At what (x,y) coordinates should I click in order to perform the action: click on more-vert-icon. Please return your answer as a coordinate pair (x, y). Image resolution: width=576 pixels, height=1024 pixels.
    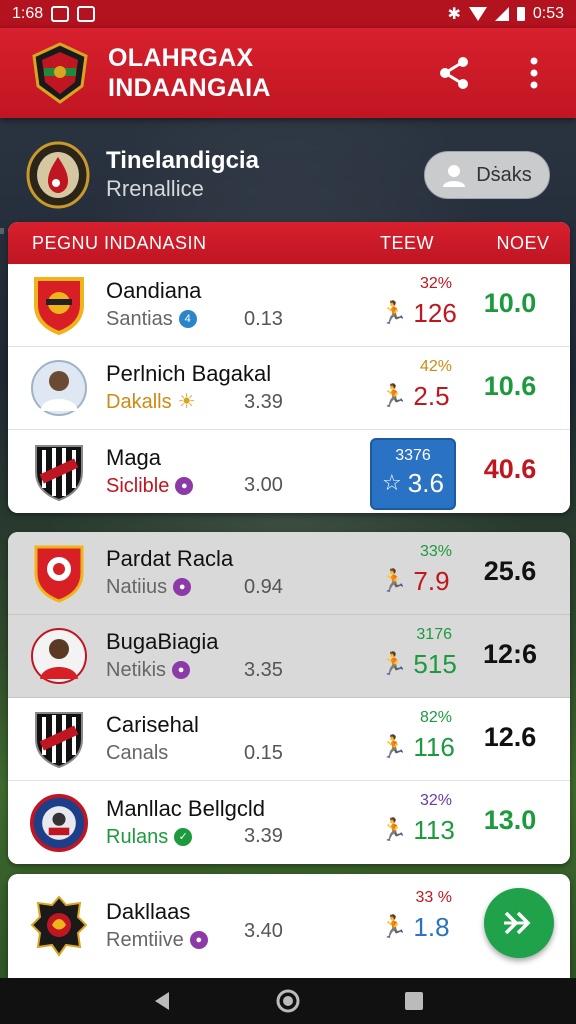
    Looking at the image, I should click on (534, 73).